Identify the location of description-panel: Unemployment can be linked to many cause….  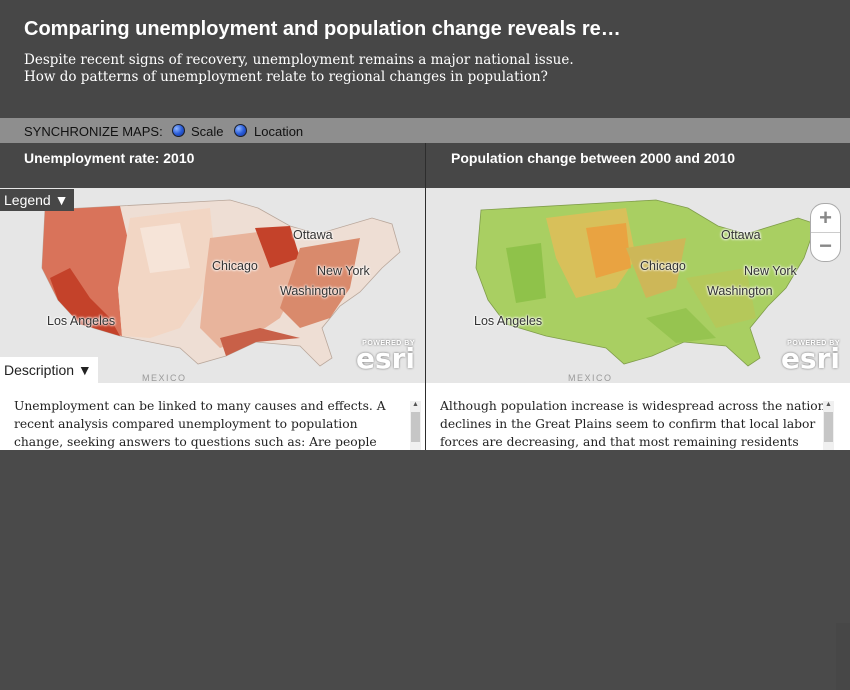
(212, 416).